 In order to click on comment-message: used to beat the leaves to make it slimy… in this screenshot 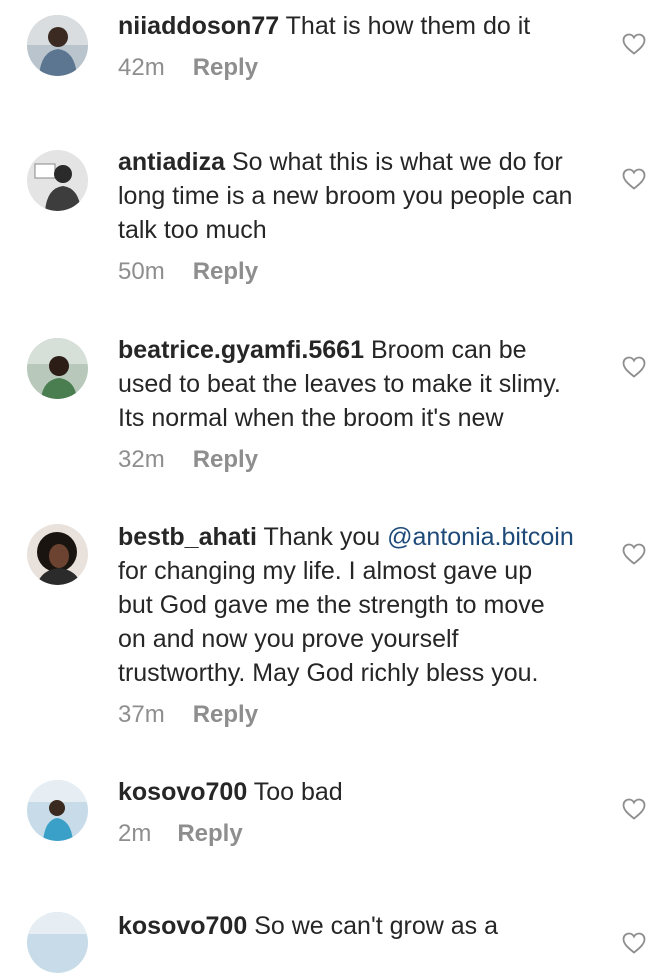, I will do `click(339, 384)`.